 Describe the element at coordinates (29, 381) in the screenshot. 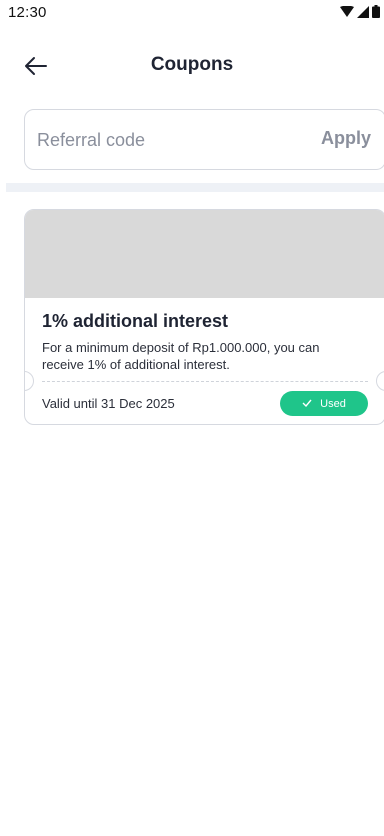

I see `ticket-notch-left` at that location.